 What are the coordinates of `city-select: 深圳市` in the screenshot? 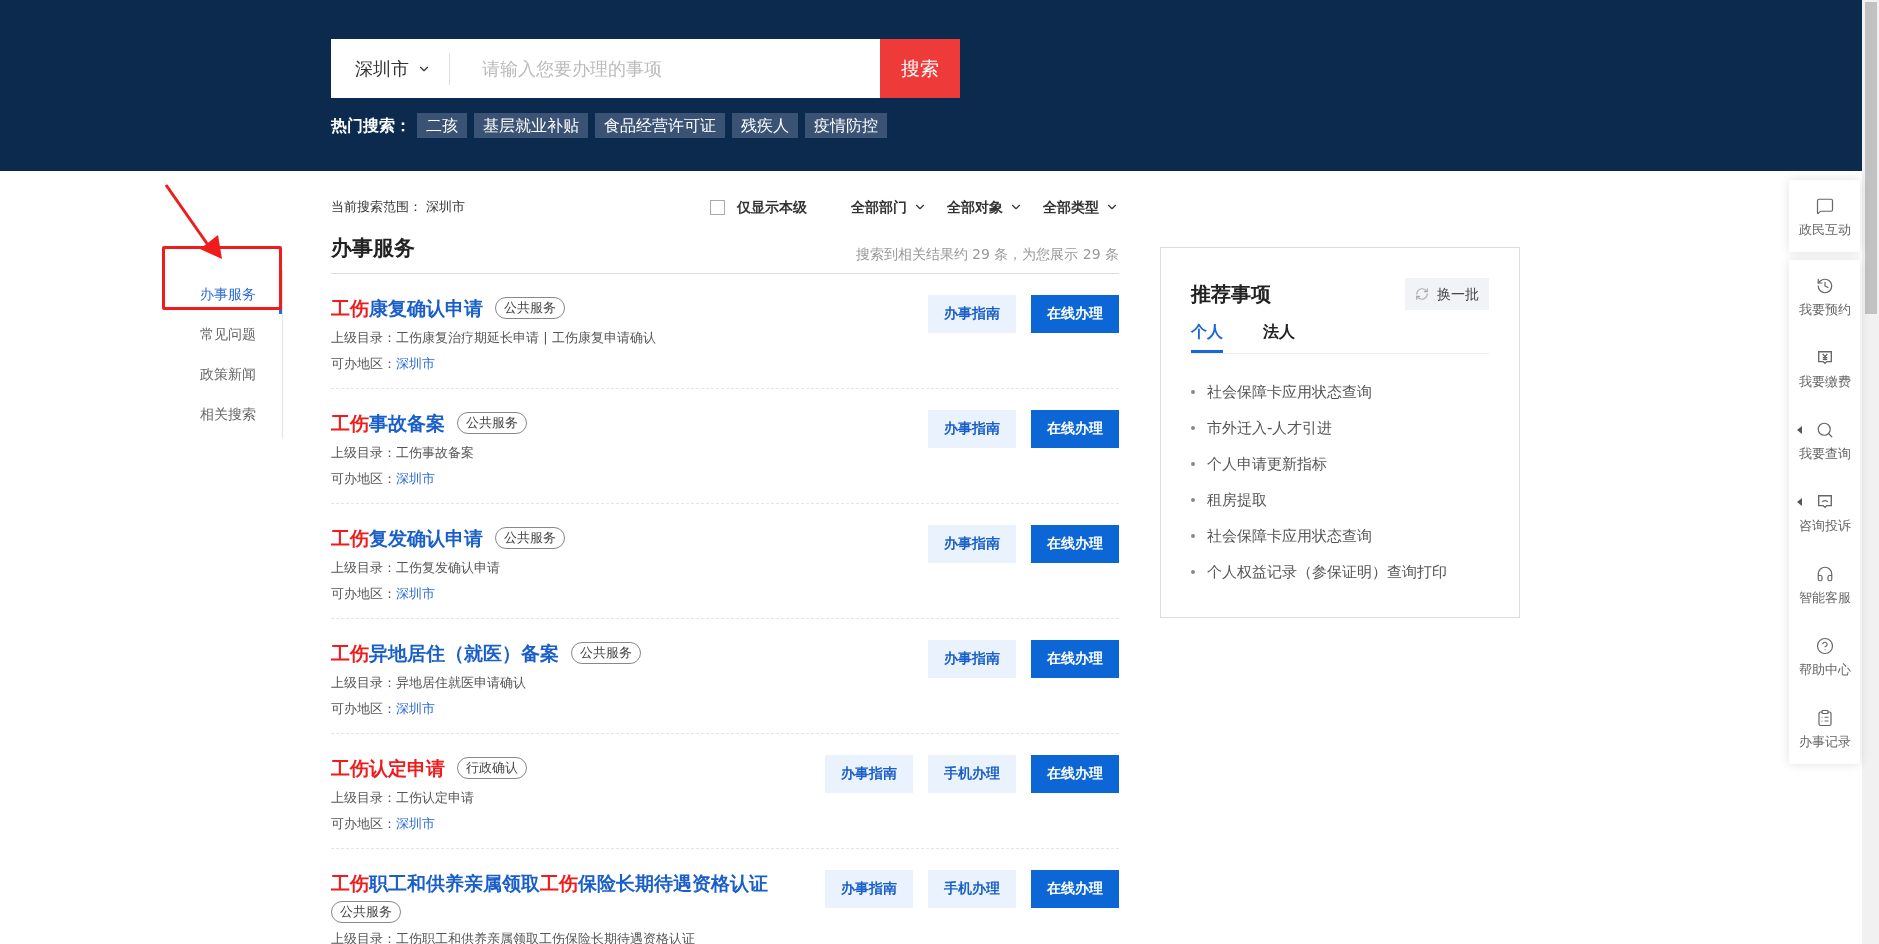 It's located at (390, 68).